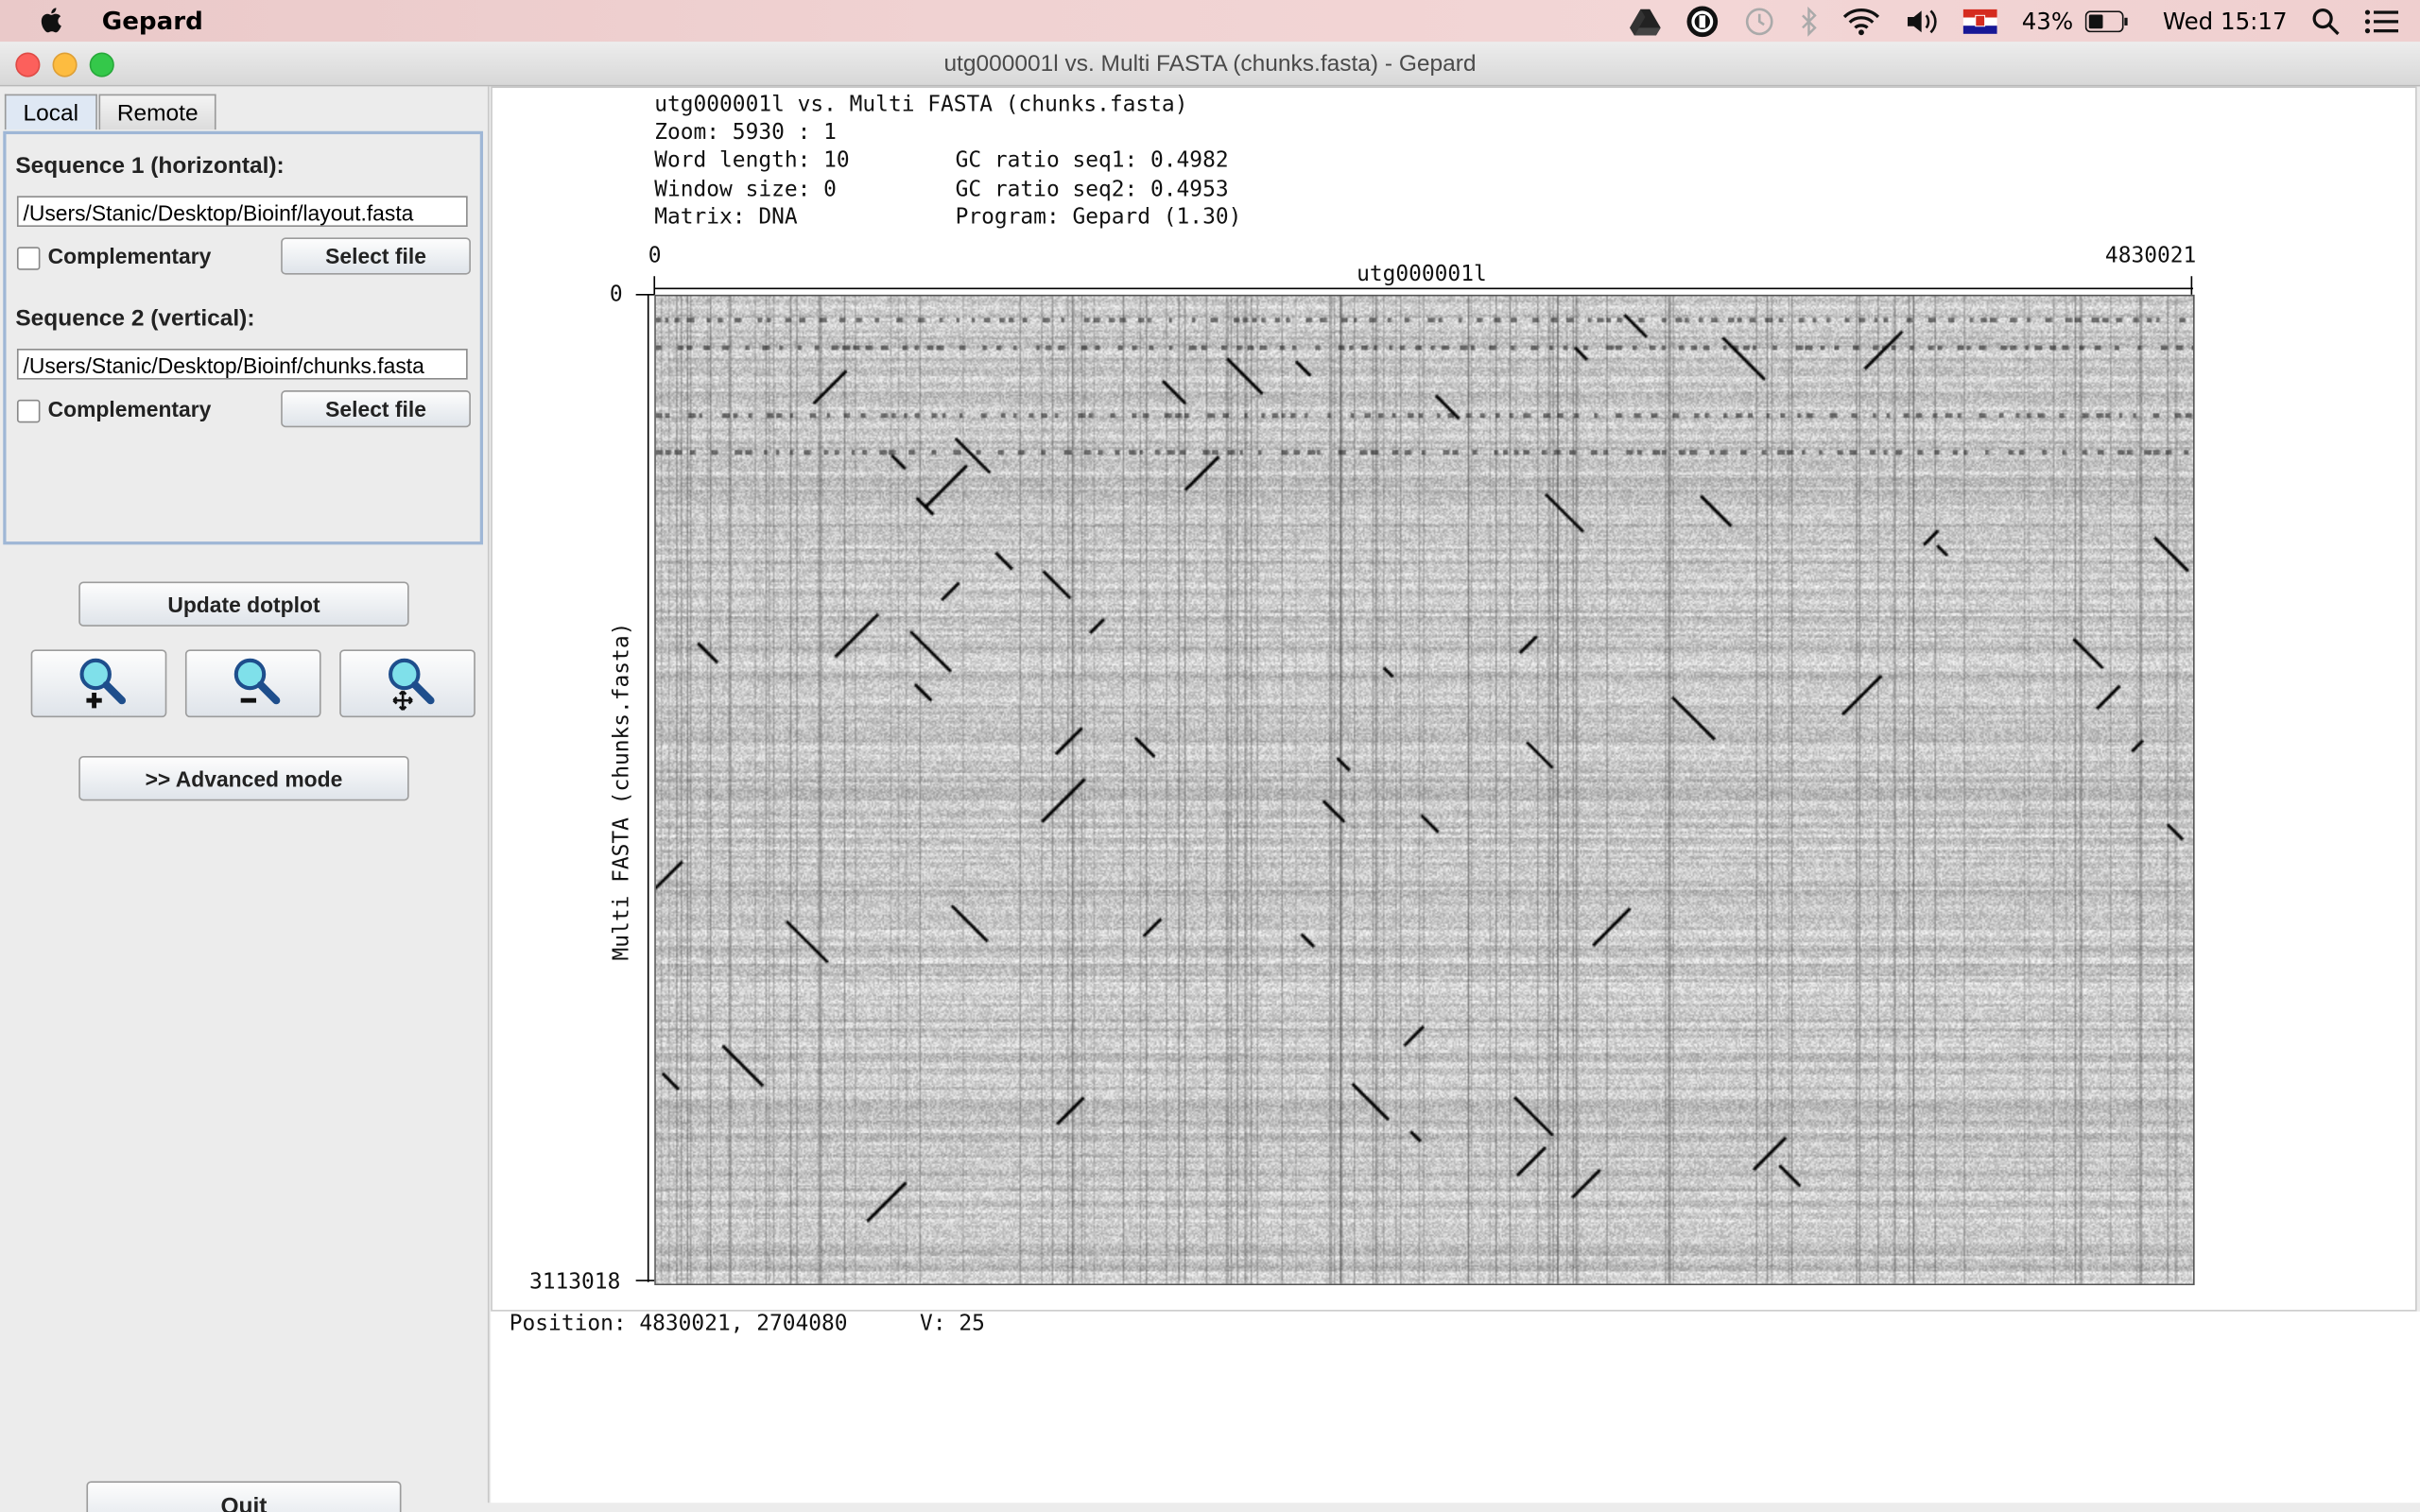  I want to click on tab-remote: Remote, so click(157, 112).